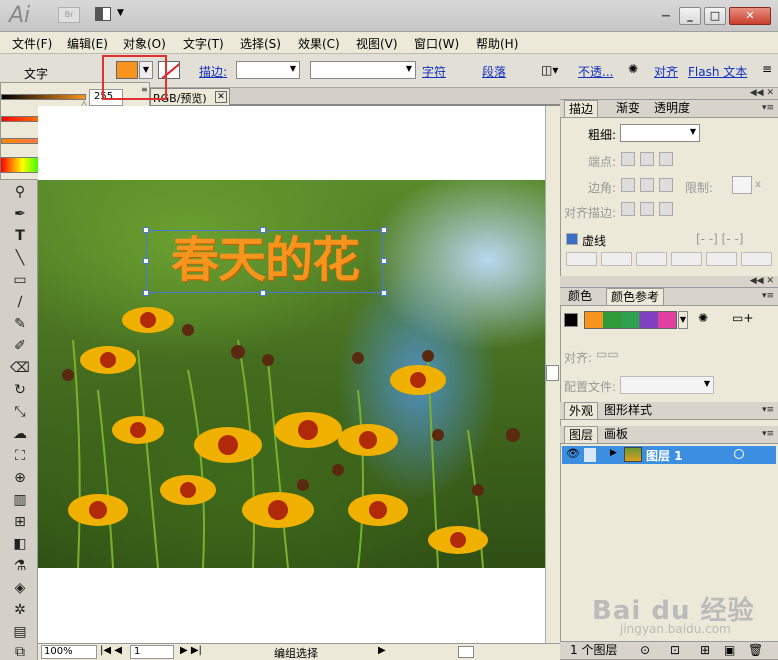 Image resolution: width=778 pixels, height=660 pixels. Describe the element at coordinates (666, 11) in the screenshot. I see `minimize-panel-icon: ▁` at that location.